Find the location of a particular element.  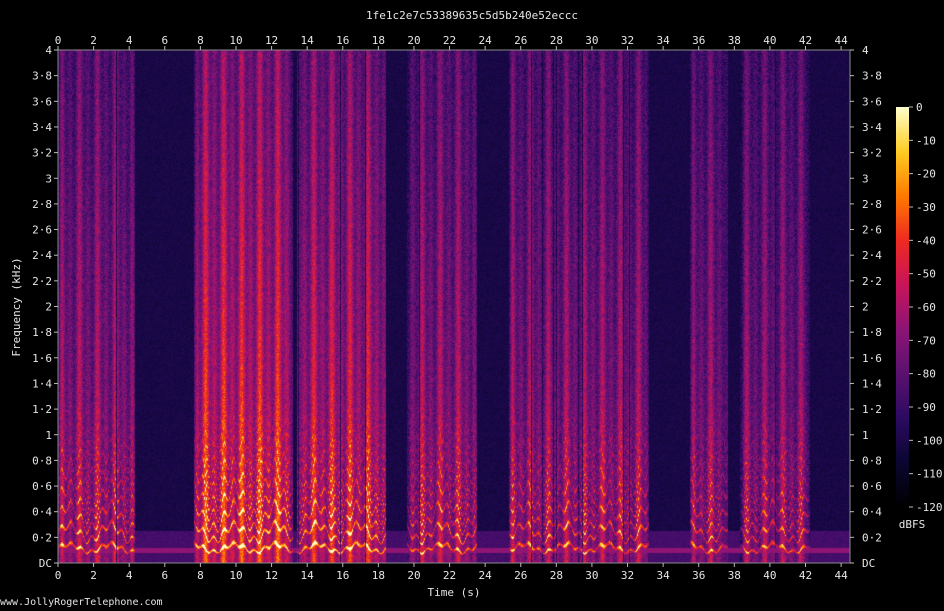

y-tick-right-label: 2·6 is located at coordinates (872, 230).